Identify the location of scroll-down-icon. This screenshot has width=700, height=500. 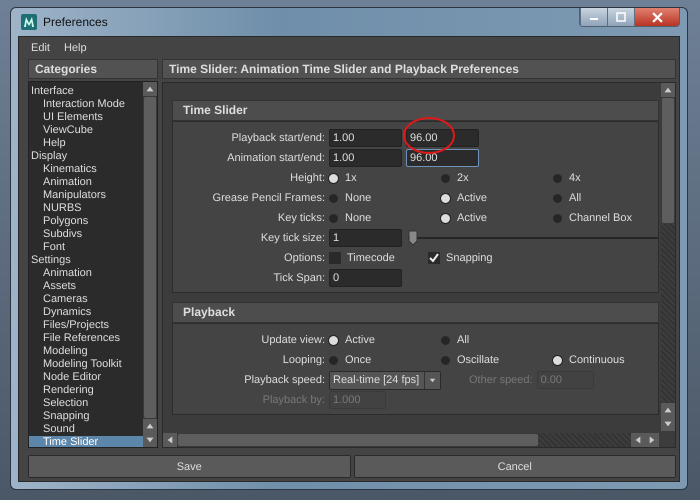
(150, 440).